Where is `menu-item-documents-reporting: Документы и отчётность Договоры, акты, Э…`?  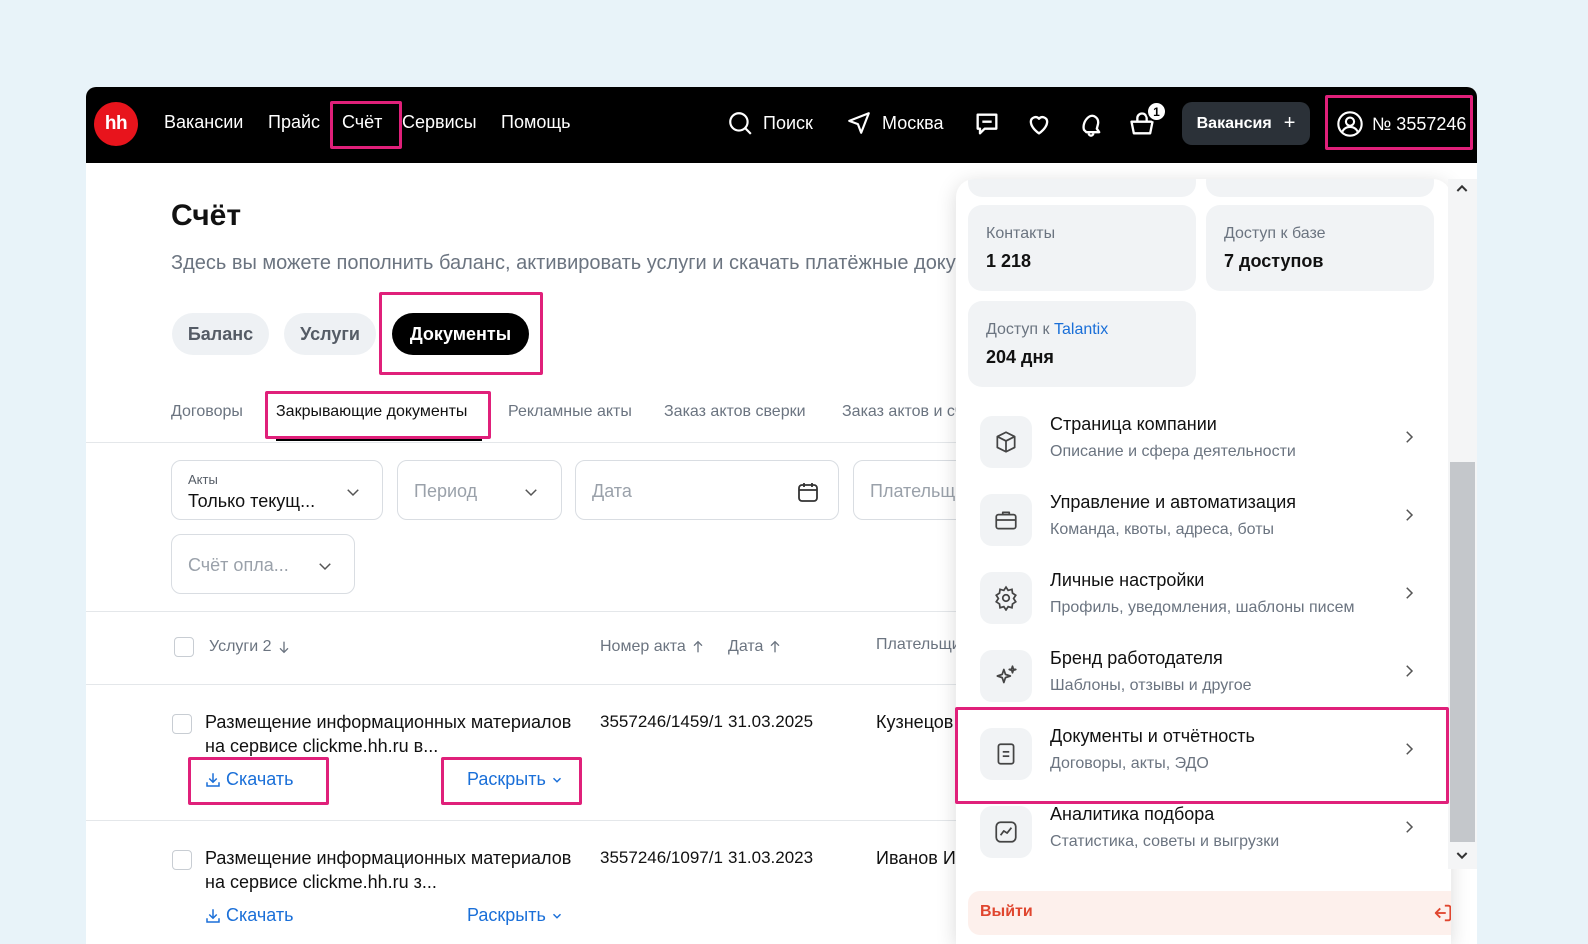
menu-item-documents-reporting: Документы и отчётность Договоры, акты, Э… is located at coordinates (1197, 752).